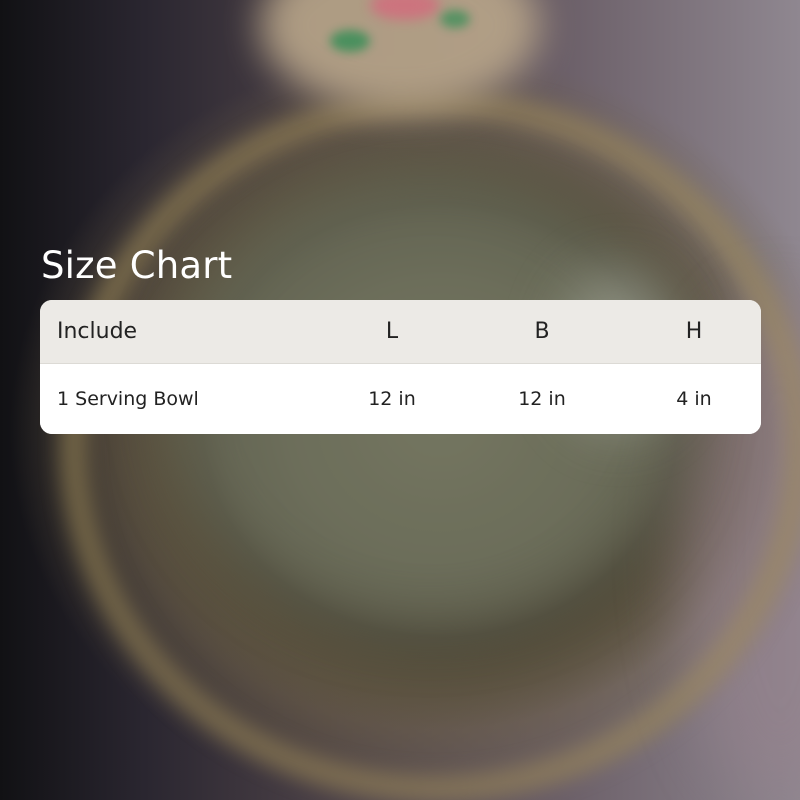  I want to click on size-chart-title: Size Chart, so click(137, 265).